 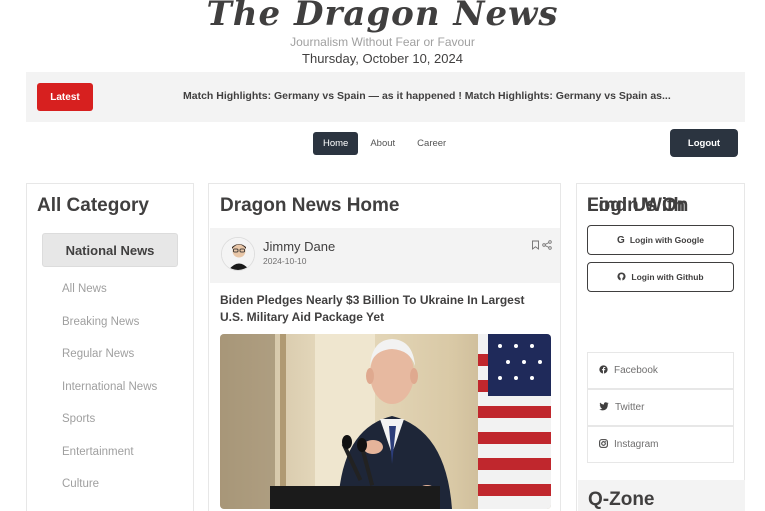 I want to click on instagram-icon, so click(x=603, y=444).